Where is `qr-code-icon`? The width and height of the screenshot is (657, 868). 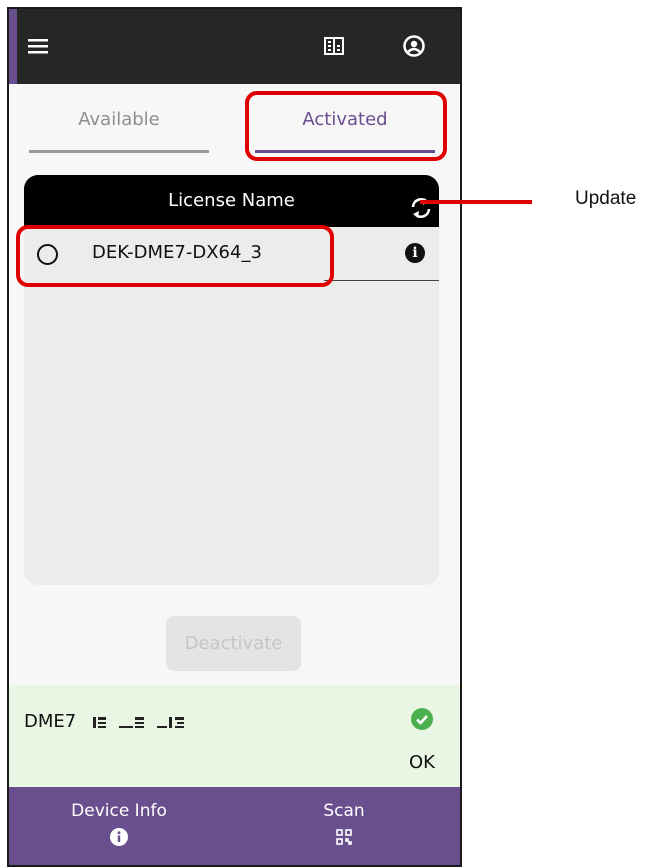
qr-code-icon is located at coordinates (344, 837).